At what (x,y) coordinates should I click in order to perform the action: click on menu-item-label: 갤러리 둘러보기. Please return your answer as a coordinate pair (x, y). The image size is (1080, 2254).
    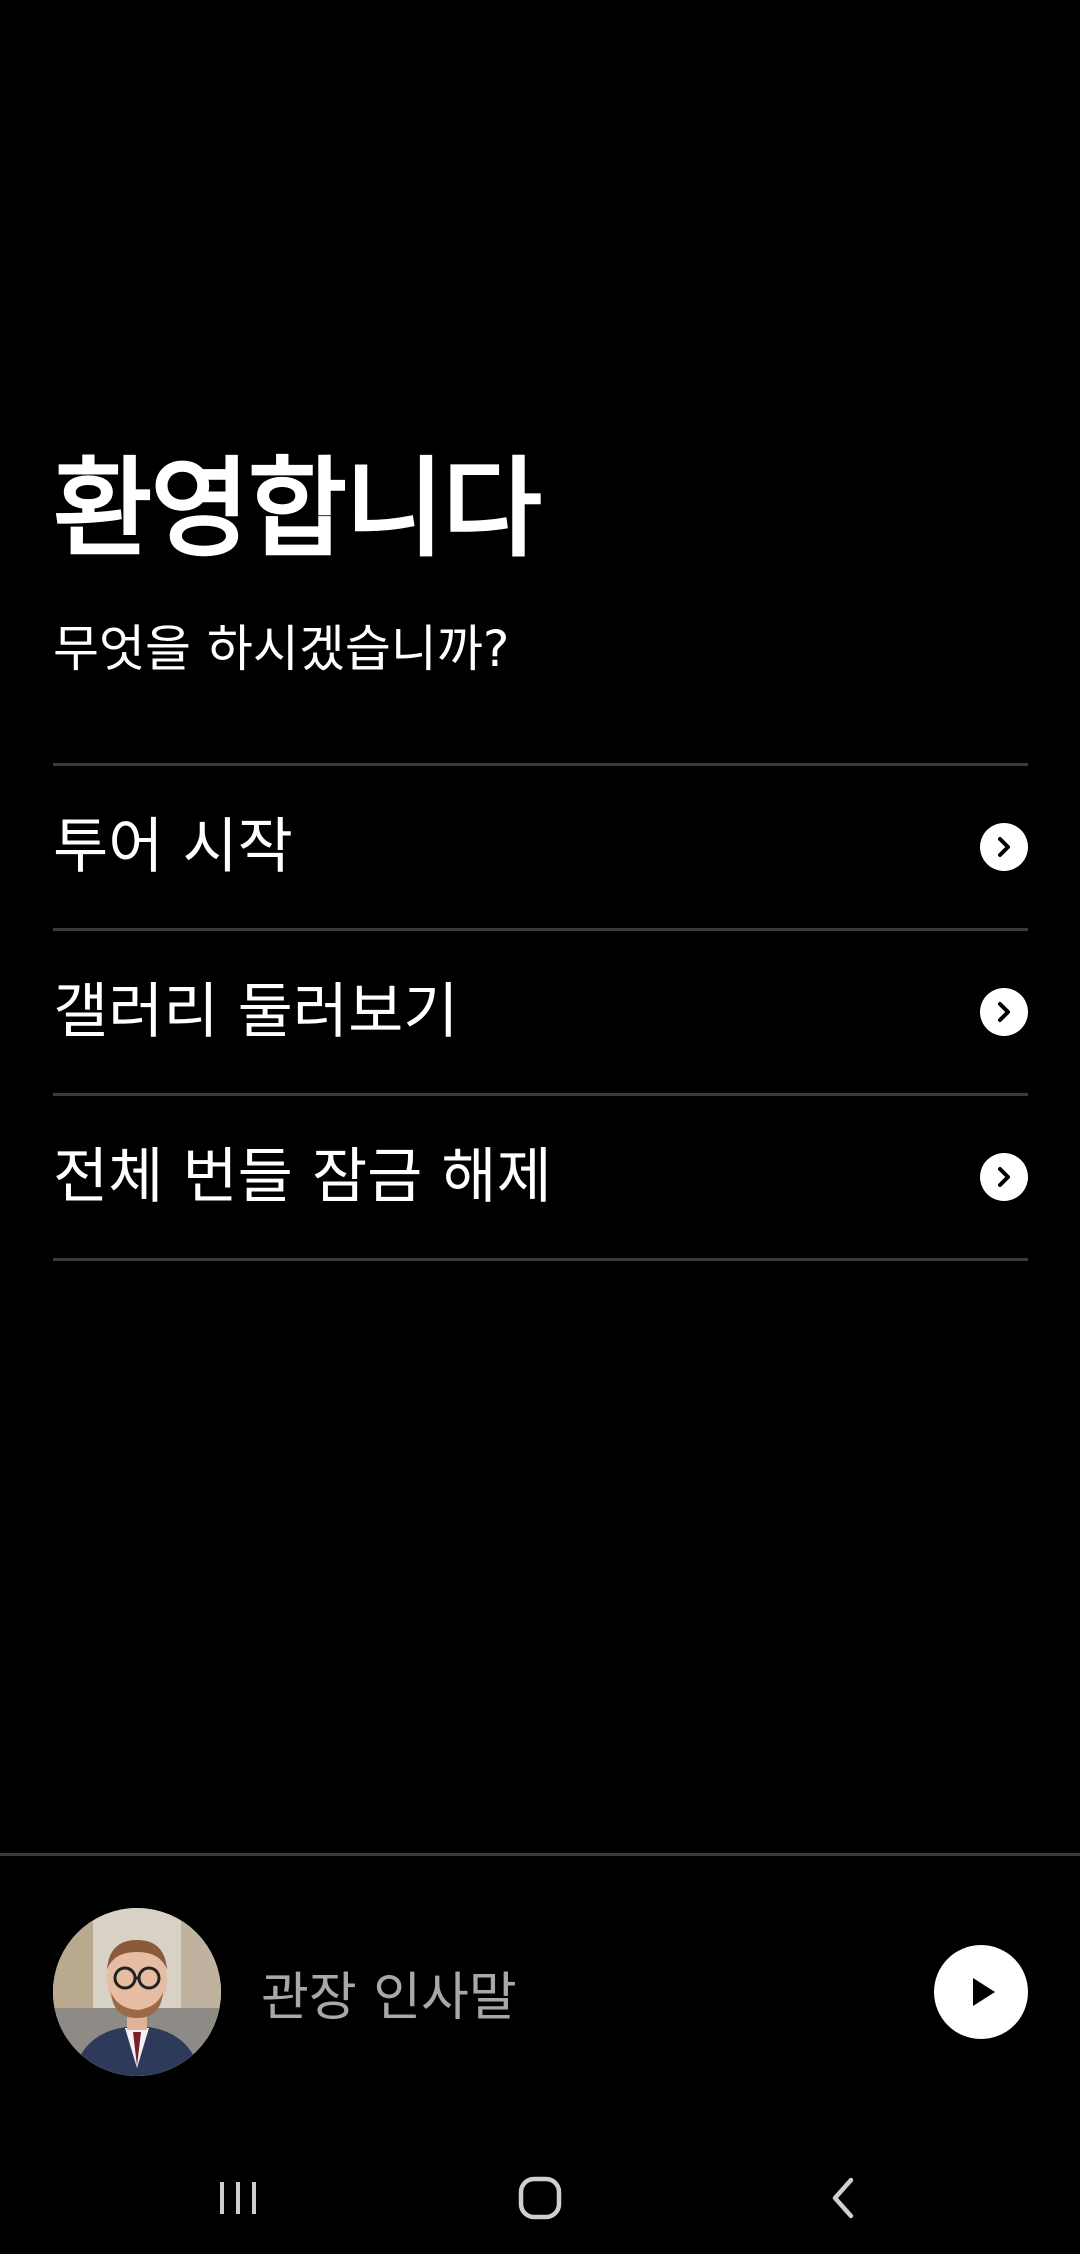
    Looking at the image, I should click on (256, 1012).